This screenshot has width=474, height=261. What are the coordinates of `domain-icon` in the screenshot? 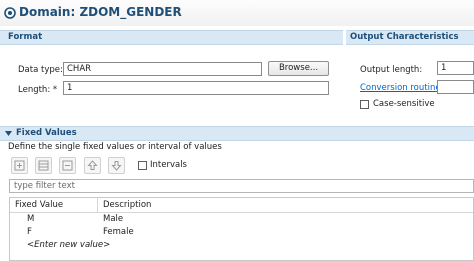 It's located at (10, 13).